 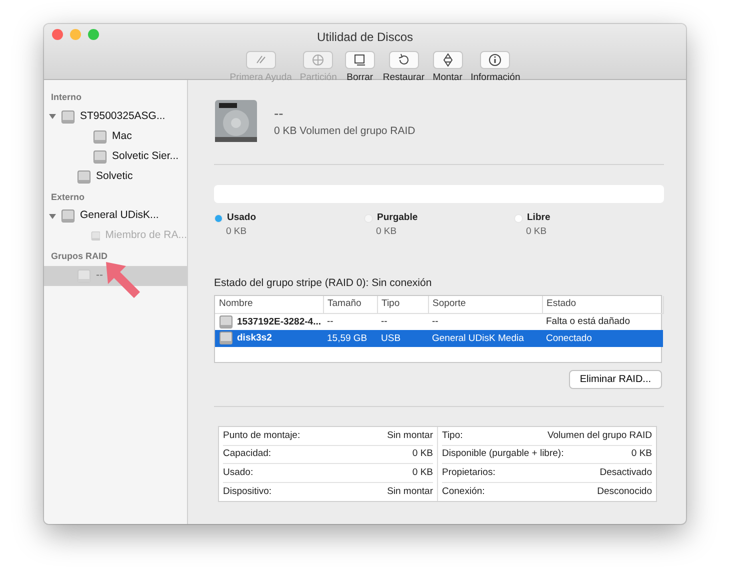 What do you see at coordinates (495, 68) in the screenshot?
I see `toolbar-button: Información` at bounding box center [495, 68].